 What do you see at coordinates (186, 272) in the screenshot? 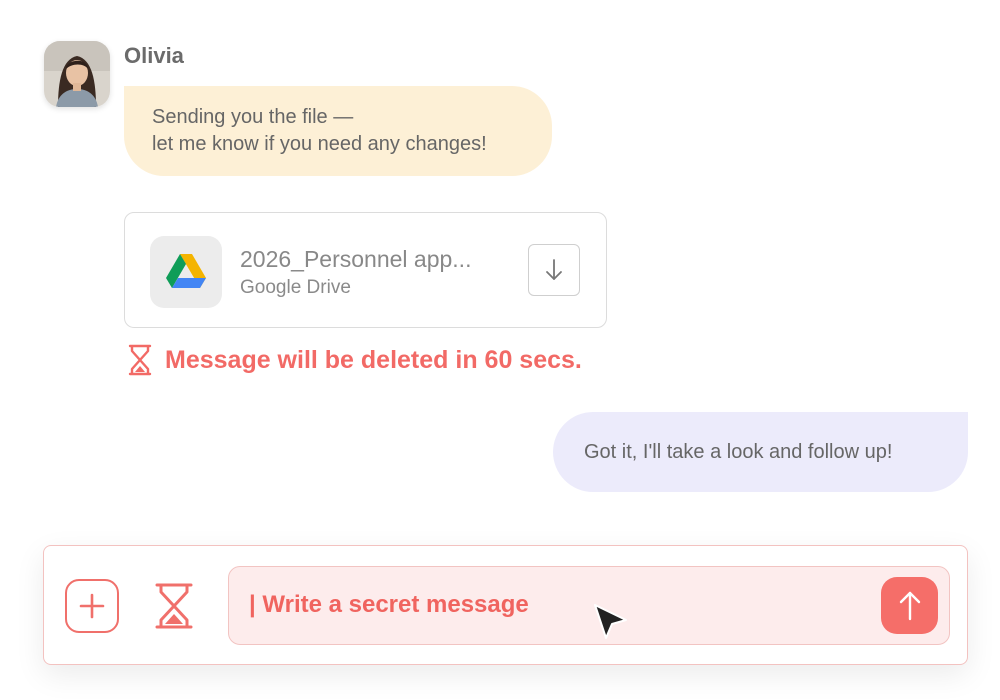
I see `google-drive-icon` at bounding box center [186, 272].